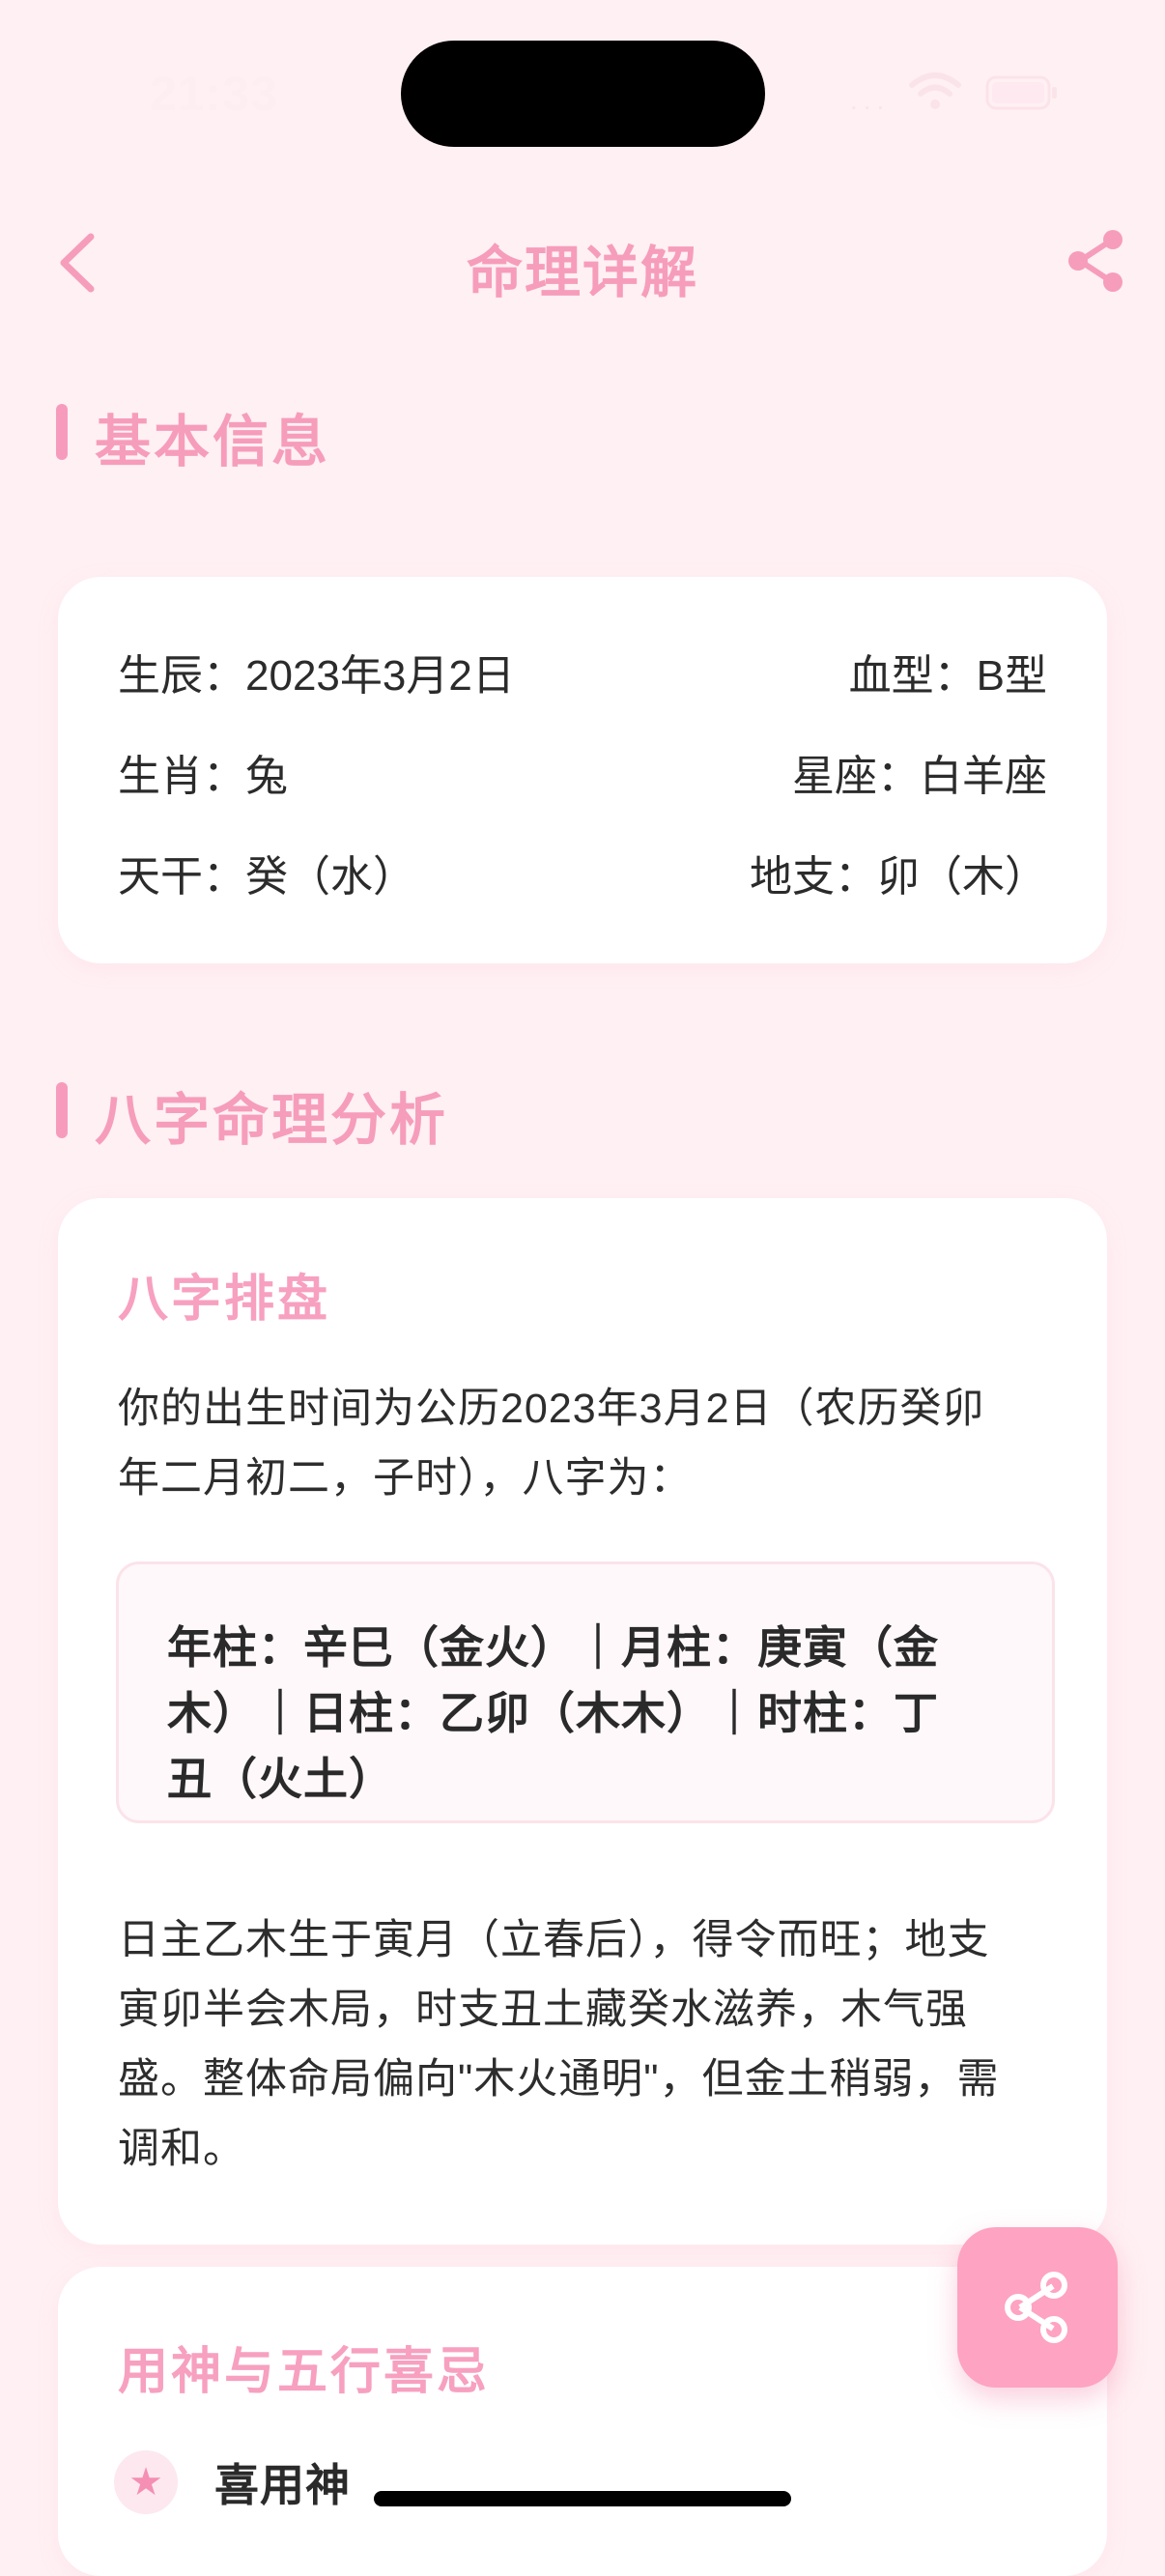 The image size is (1165, 2576). I want to click on home-indicator, so click(582, 2498).